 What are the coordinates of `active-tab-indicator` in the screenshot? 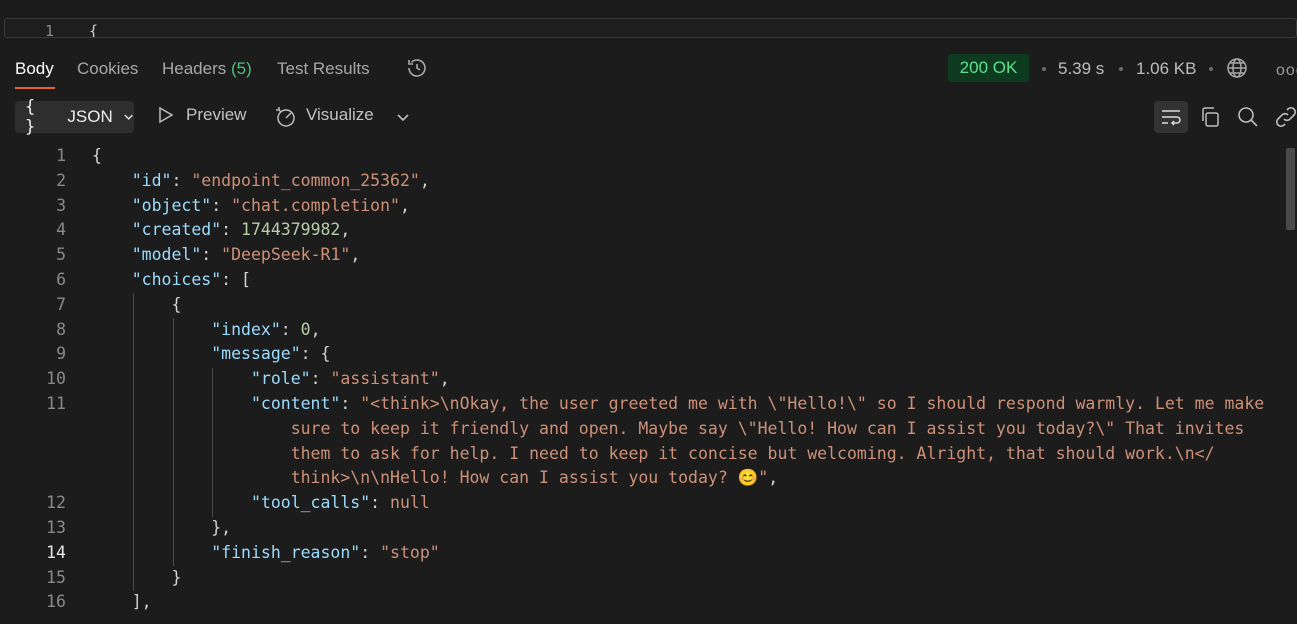 It's located at (35, 88).